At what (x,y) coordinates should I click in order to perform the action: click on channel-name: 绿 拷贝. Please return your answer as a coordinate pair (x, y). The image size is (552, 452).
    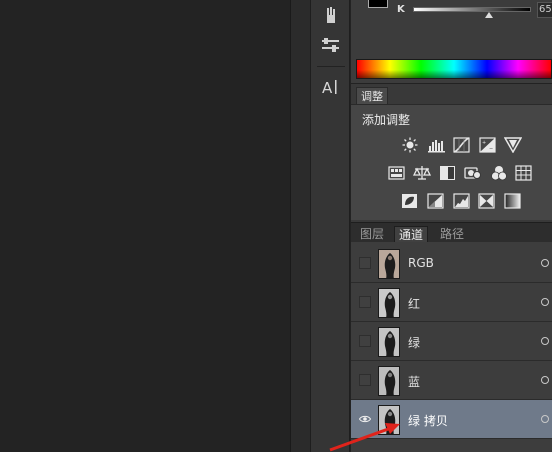
    Looking at the image, I should click on (428, 421).